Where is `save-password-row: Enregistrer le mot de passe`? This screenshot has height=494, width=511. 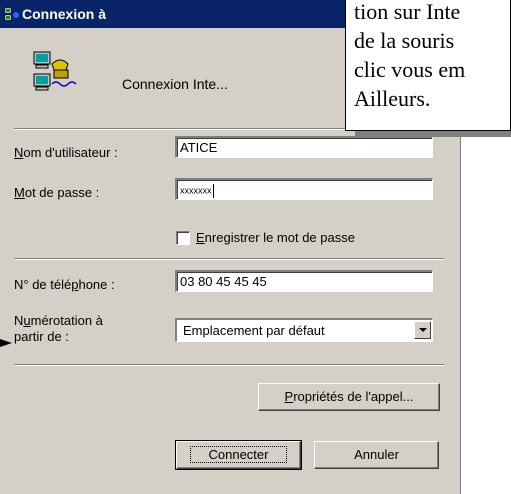 save-password-row: Enregistrer le mot de passe is located at coordinates (265, 237).